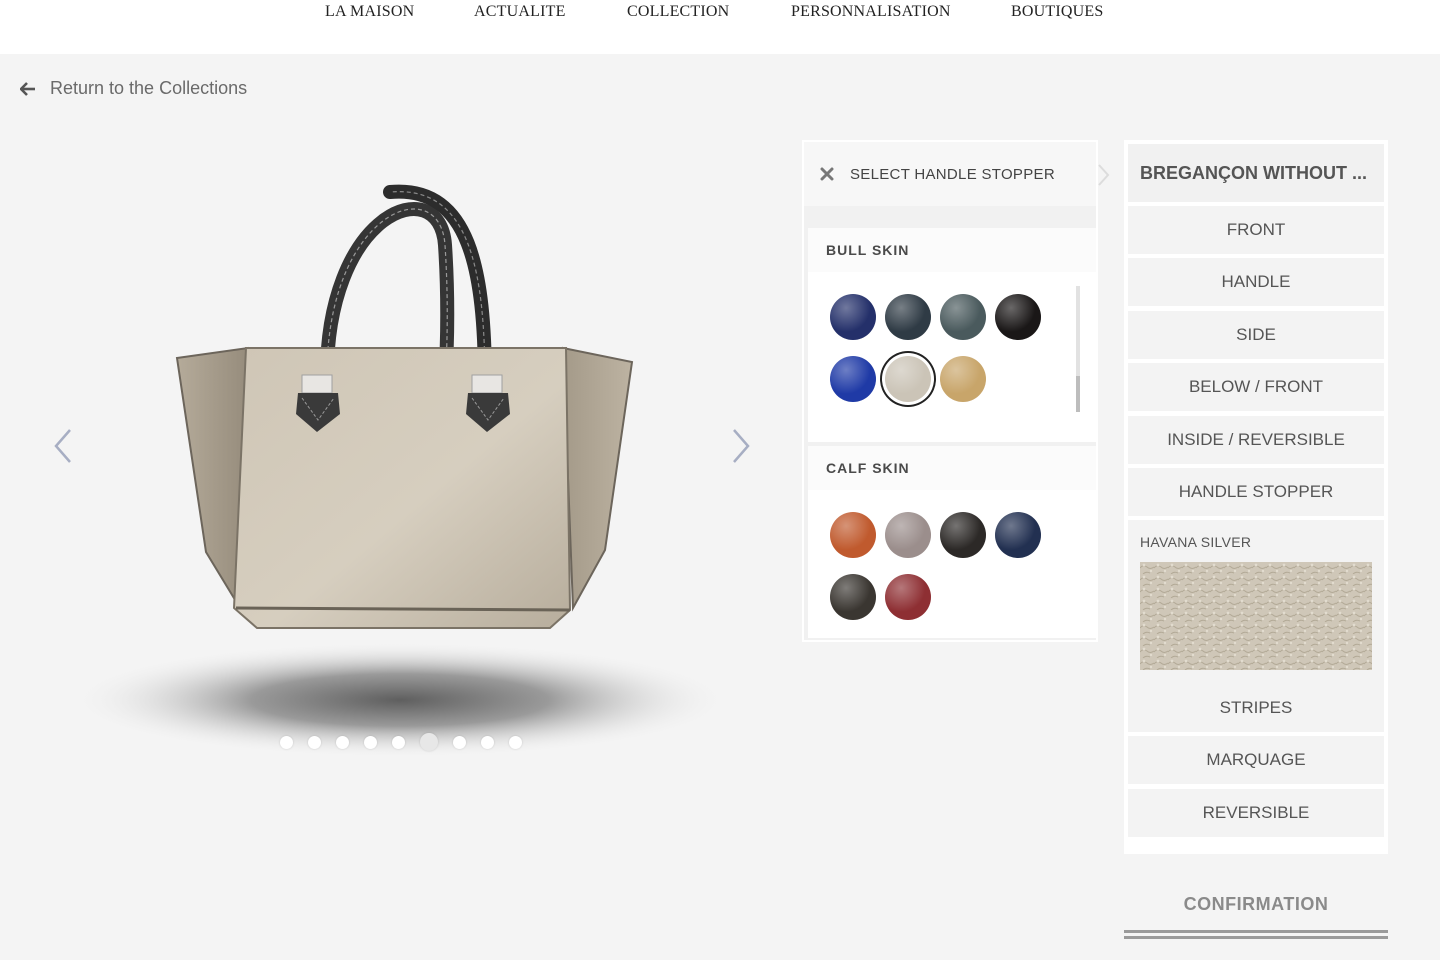  What do you see at coordinates (1256, 813) in the screenshot?
I see `part-reversible: REVERSIBLE` at bounding box center [1256, 813].